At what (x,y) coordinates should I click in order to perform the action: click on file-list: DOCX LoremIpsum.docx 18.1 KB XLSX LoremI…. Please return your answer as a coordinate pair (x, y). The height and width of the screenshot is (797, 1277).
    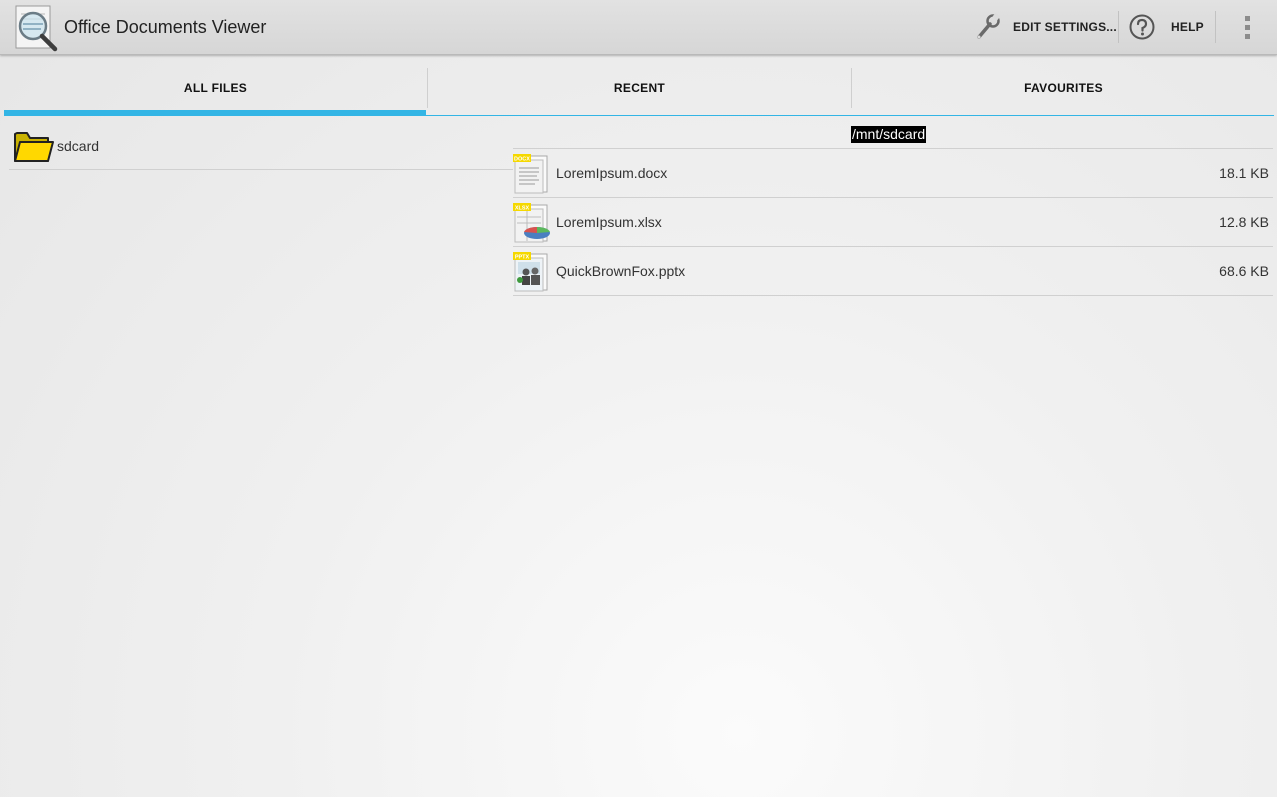
    Looking at the image, I should click on (893, 222).